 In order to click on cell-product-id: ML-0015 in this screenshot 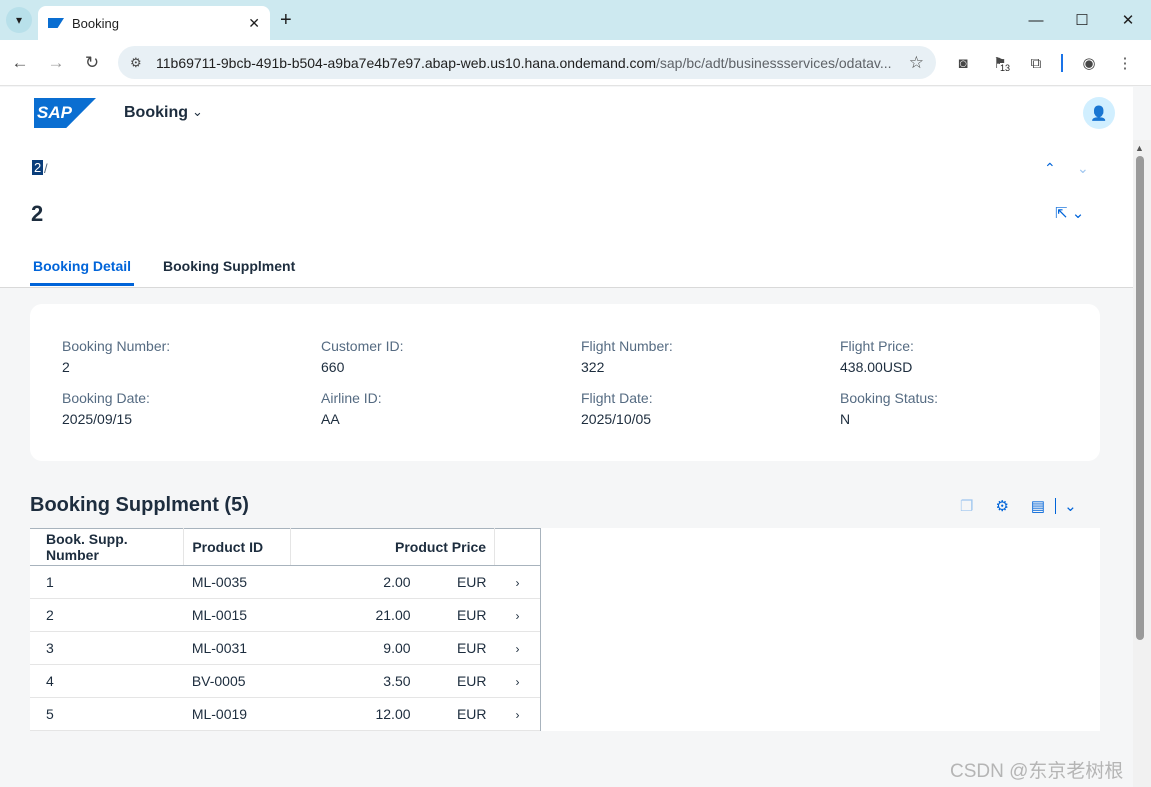, I will do `click(237, 615)`.